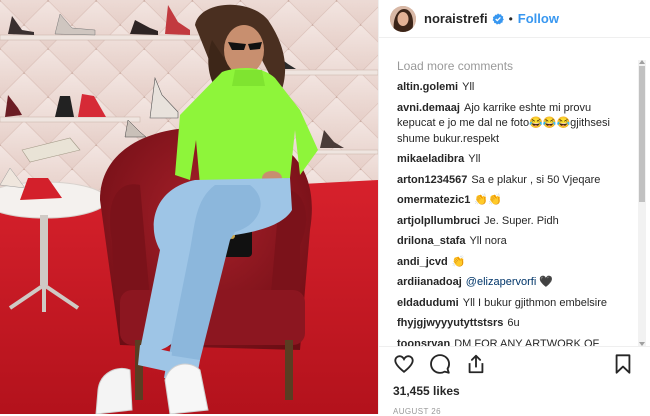  What do you see at coordinates (642, 62) in the screenshot?
I see `scroll-up-arrow-icon` at bounding box center [642, 62].